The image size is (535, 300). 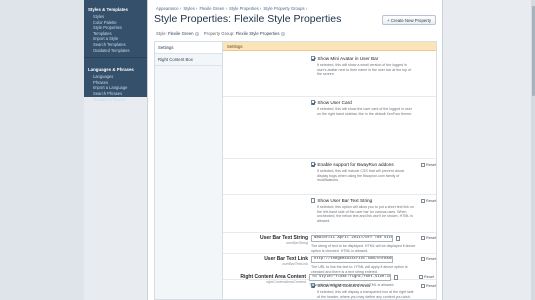 I want to click on breadcrumb-flexile-green: Flexile Green ›, so click(x=212, y=8).